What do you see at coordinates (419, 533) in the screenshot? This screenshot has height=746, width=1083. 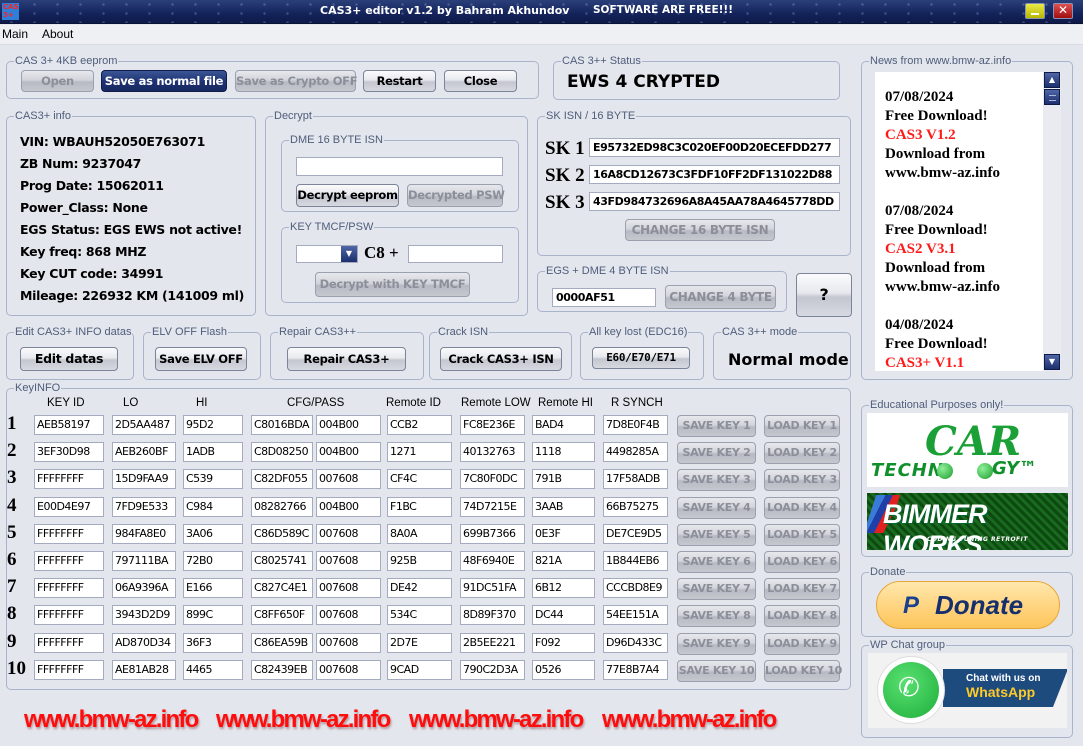 I see `key-remote-id-input: 8A0A` at bounding box center [419, 533].